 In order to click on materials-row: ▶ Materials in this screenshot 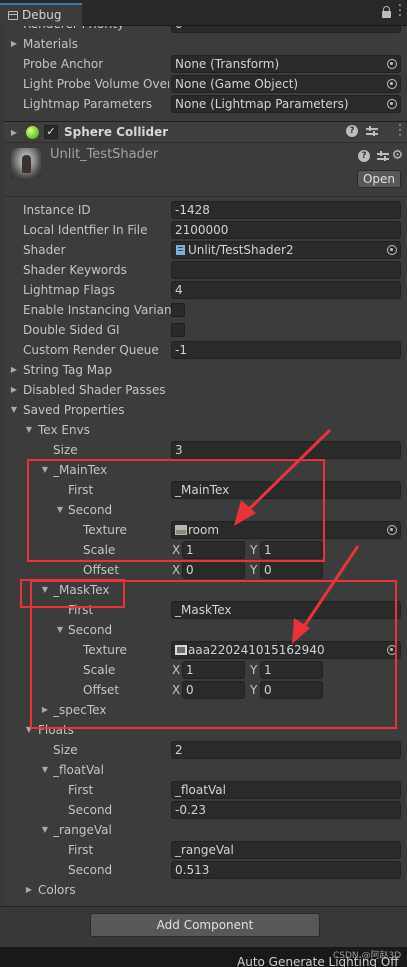, I will do `click(205, 44)`.